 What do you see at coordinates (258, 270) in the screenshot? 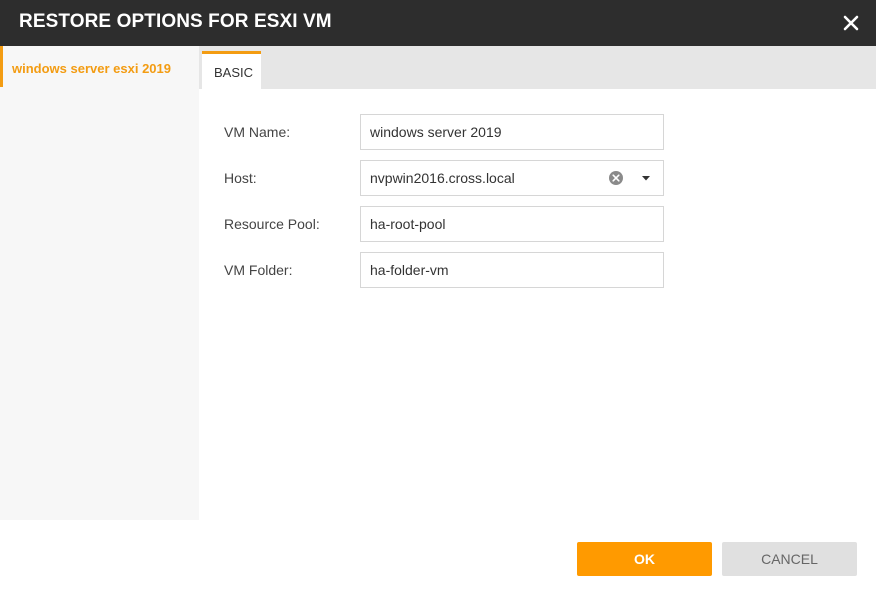
I see `vm-folder-label: VM Folder:` at bounding box center [258, 270].